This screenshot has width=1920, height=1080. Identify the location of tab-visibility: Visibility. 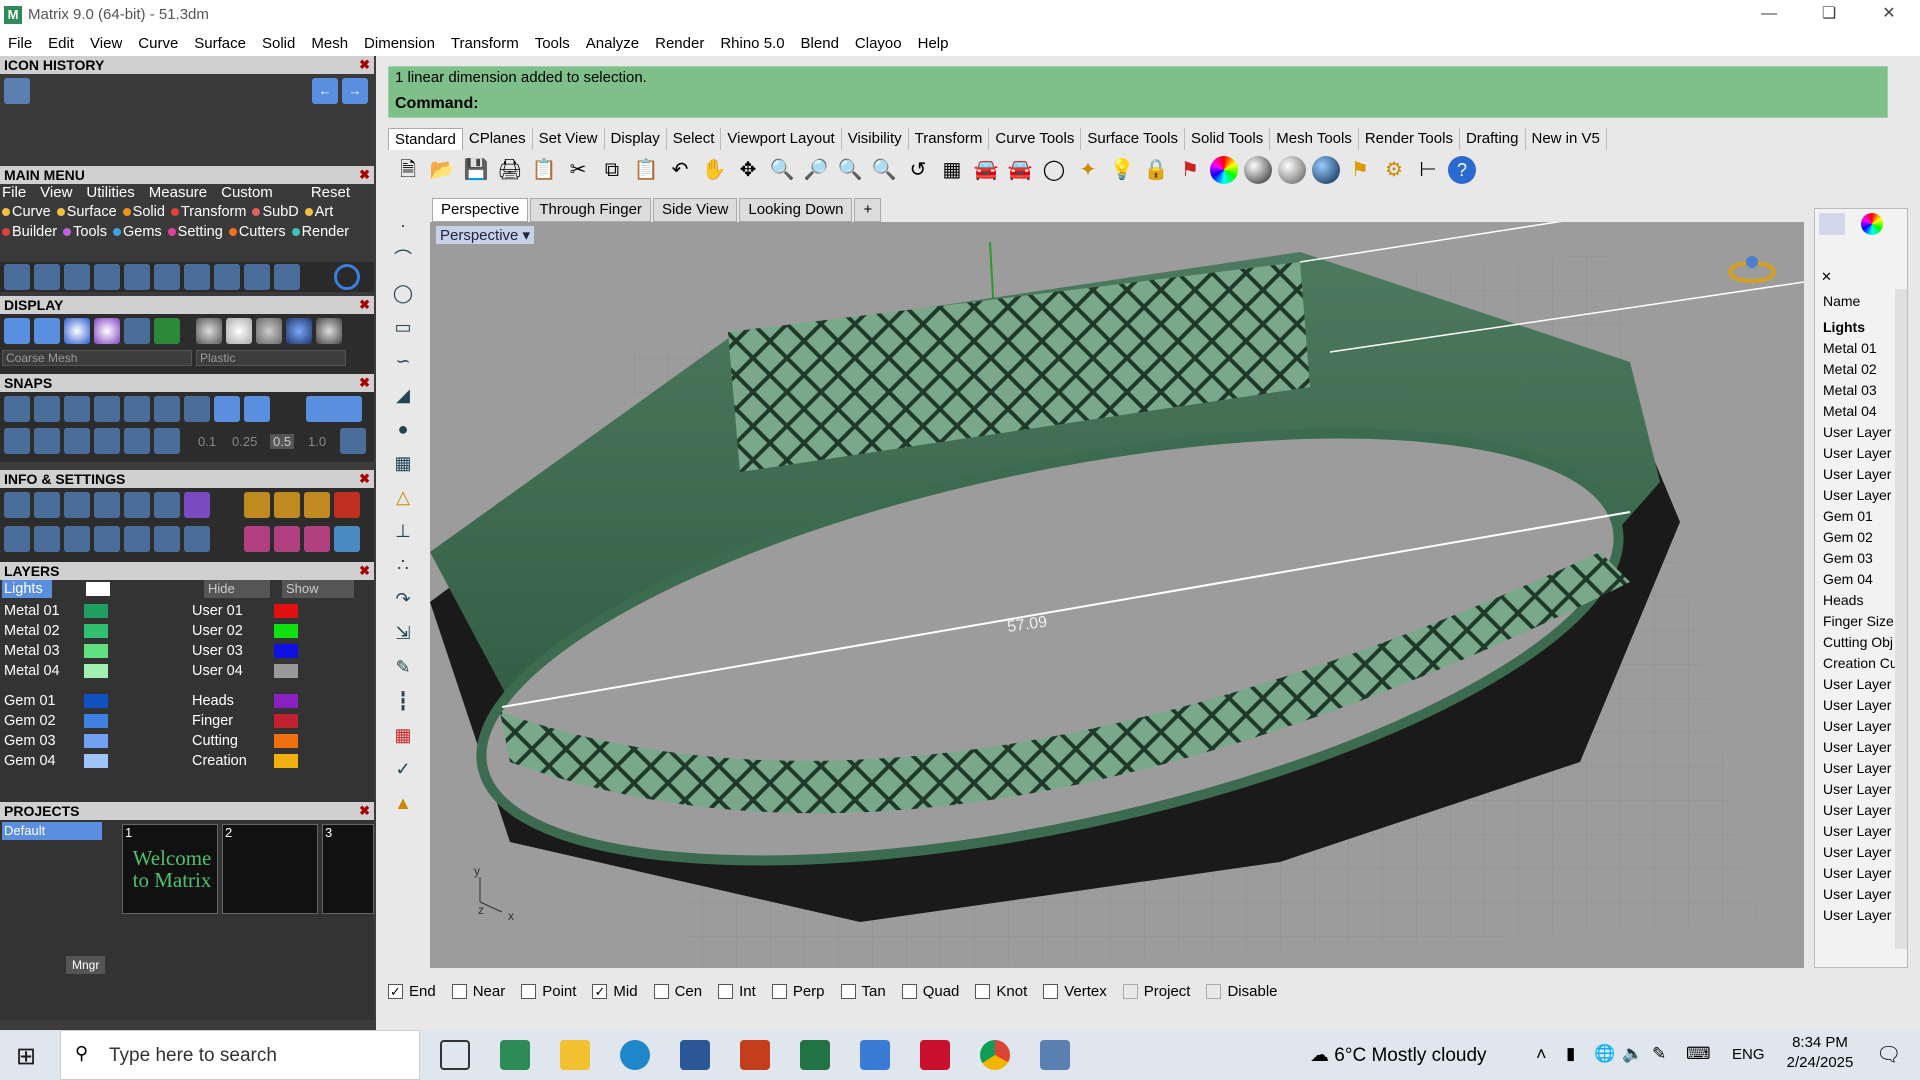
(875, 139).